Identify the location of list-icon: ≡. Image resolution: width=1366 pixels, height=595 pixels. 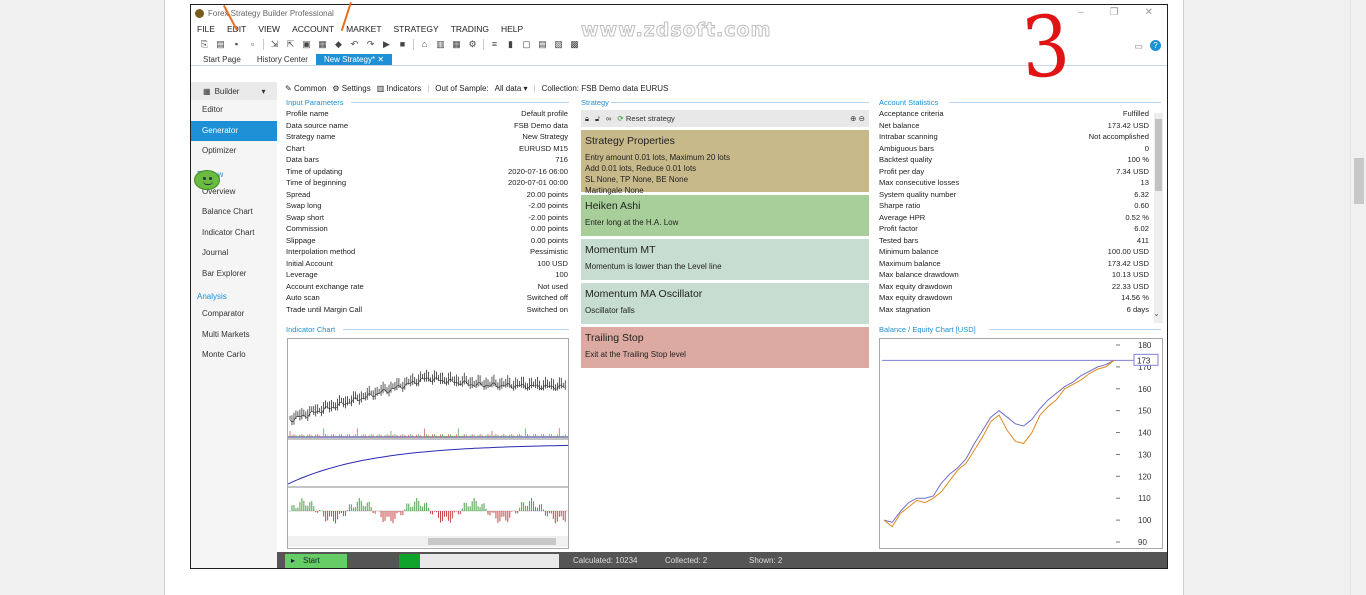
(494, 44).